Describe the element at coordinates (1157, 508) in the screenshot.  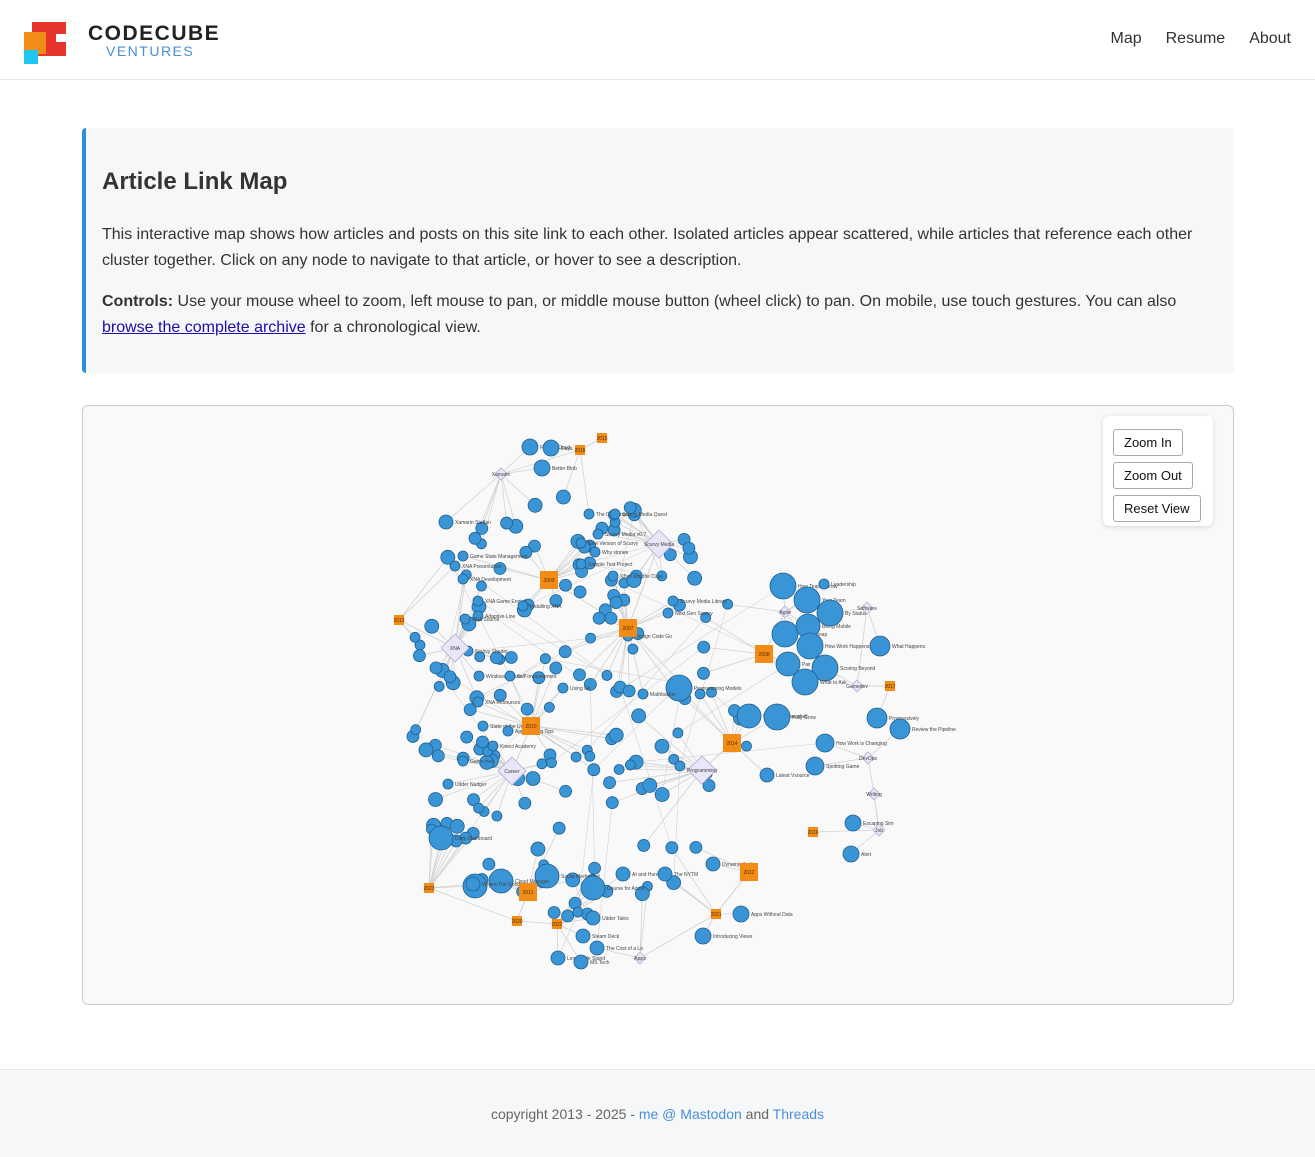
I see `reset-view-button: Reset View` at that location.